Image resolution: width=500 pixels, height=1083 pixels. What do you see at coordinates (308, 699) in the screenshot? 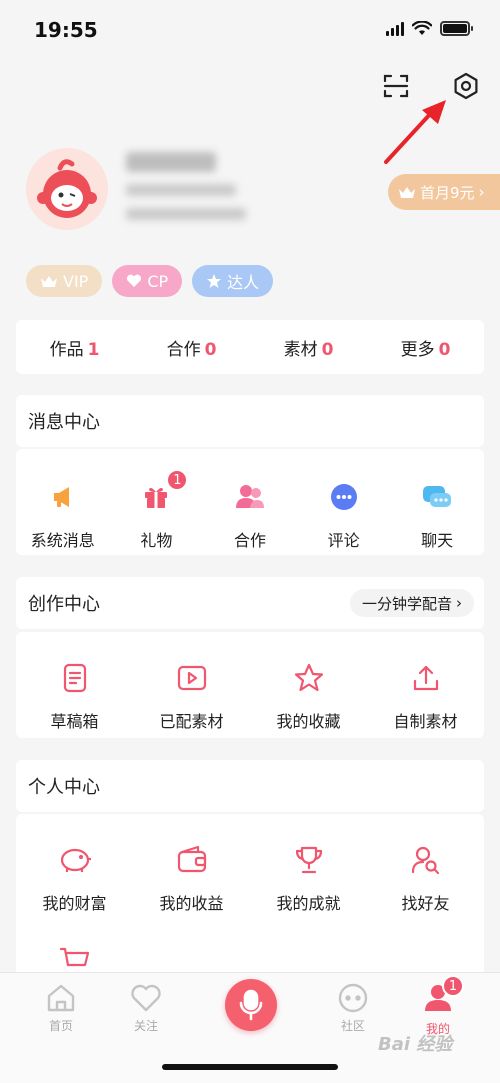
I see `my-favorites-item: 我的收藏` at bounding box center [308, 699].